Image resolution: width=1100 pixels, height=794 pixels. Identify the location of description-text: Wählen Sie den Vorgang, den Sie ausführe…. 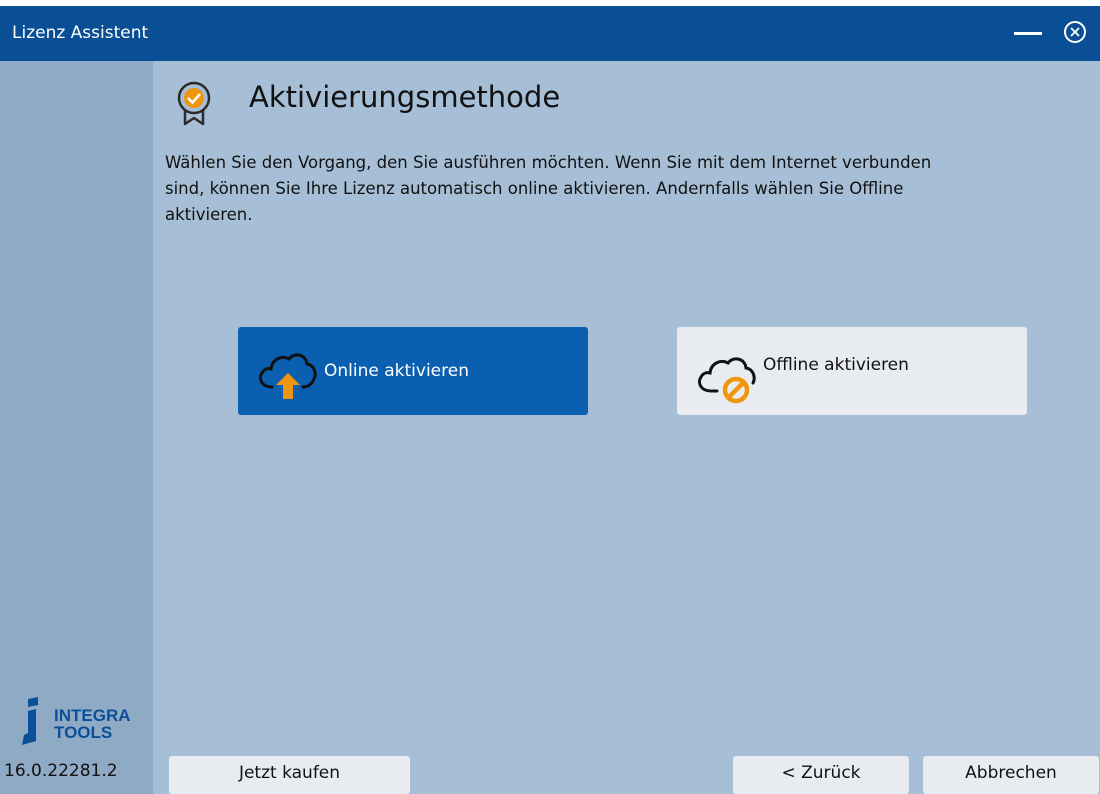
(548, 188).